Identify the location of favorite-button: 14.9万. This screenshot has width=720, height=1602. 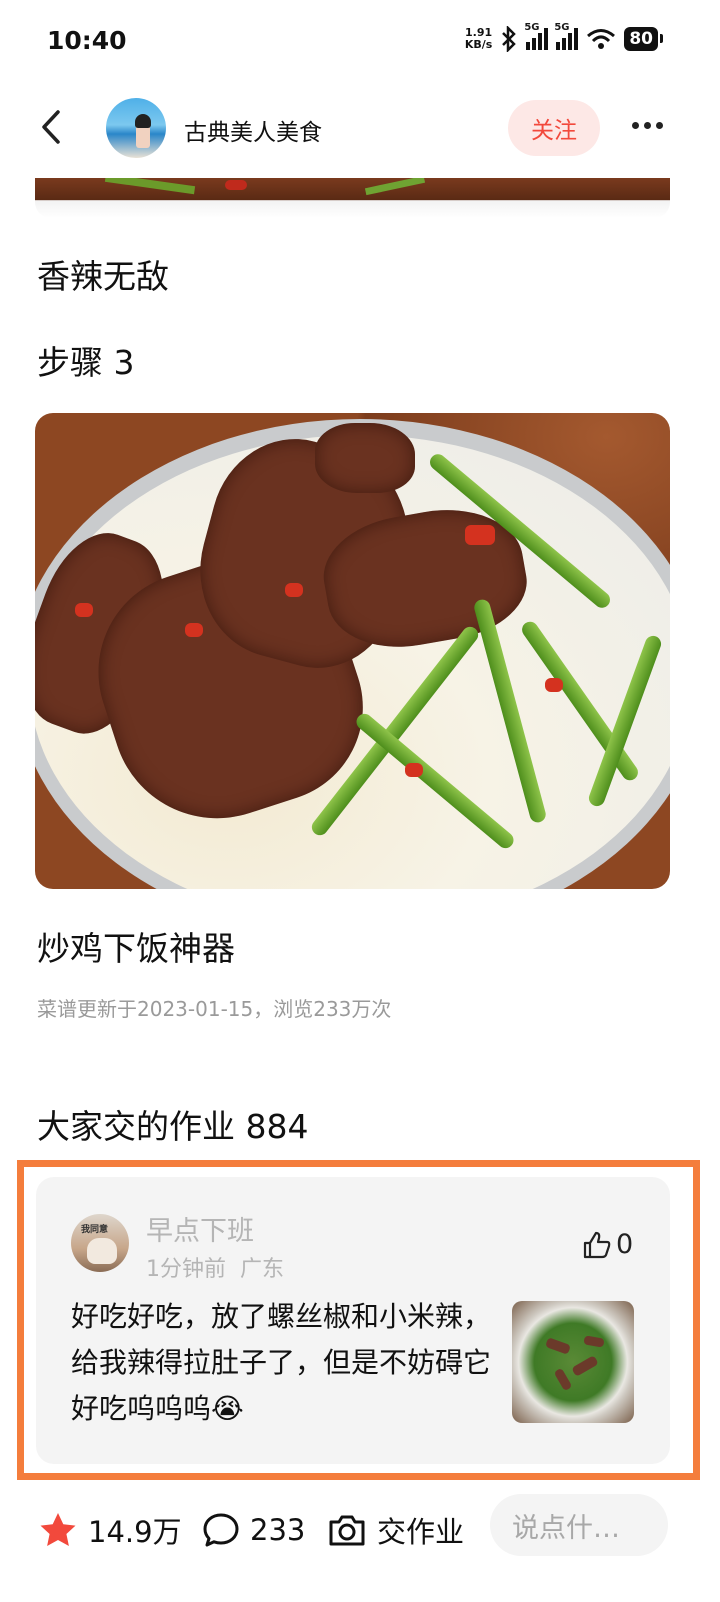
(110, 1530).